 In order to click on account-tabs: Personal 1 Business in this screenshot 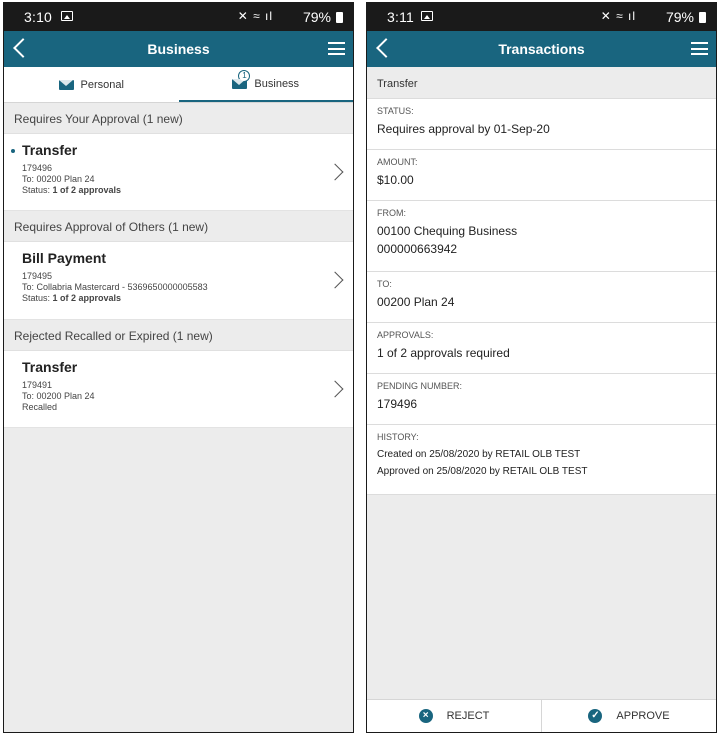, I will do `click(178, 85)`.